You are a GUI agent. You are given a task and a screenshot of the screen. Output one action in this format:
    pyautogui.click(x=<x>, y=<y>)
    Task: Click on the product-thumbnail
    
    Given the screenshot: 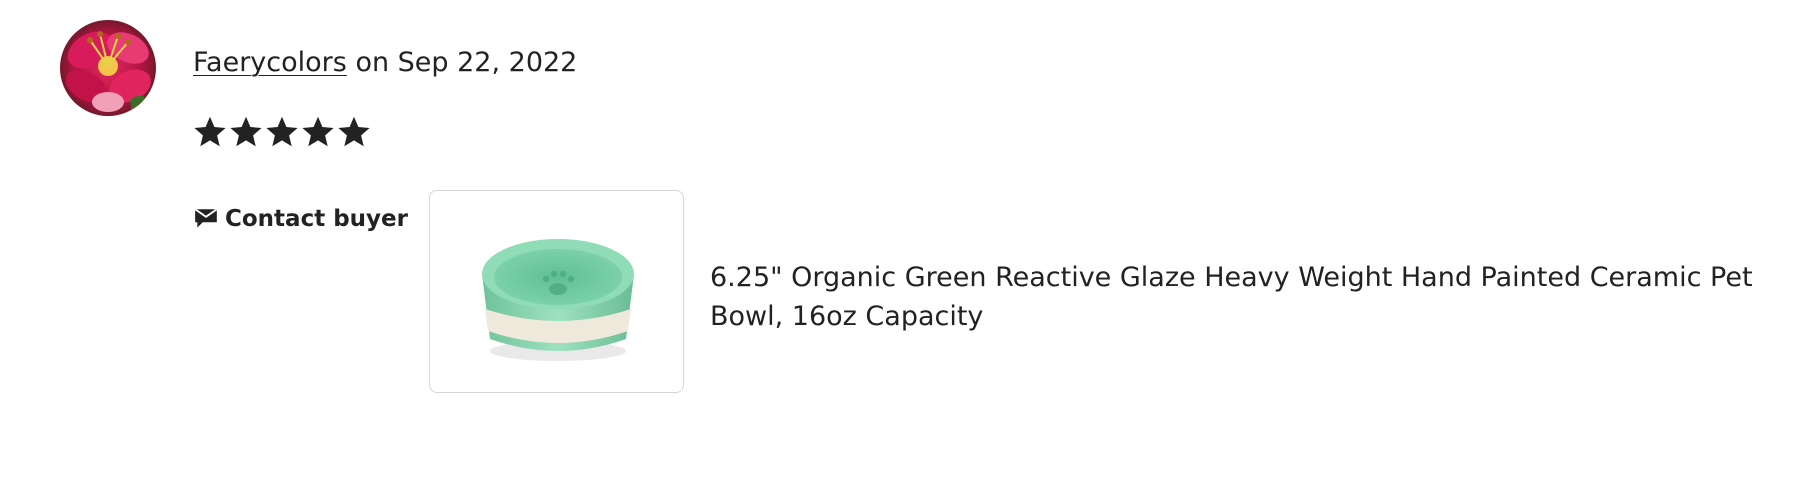 What is the action you would take?
    pyautogui.click(x=556, y=291)
    